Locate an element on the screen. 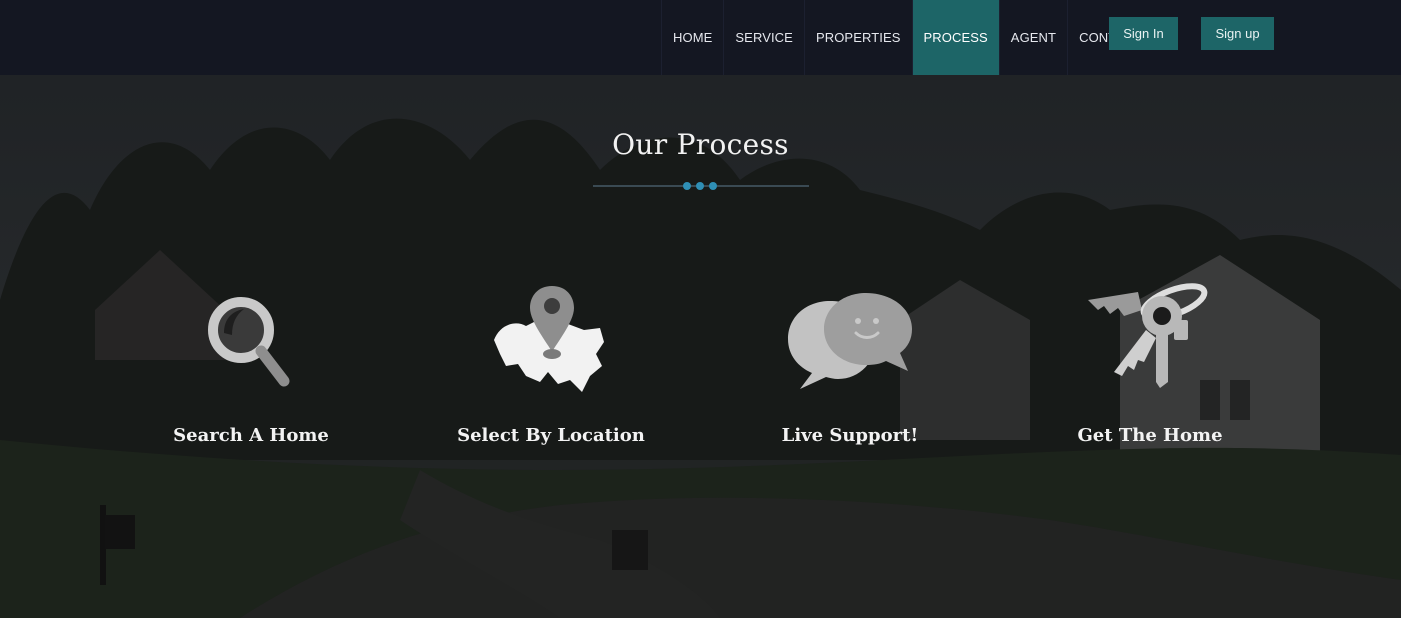  title-divider is located at coordinates (701, 186).